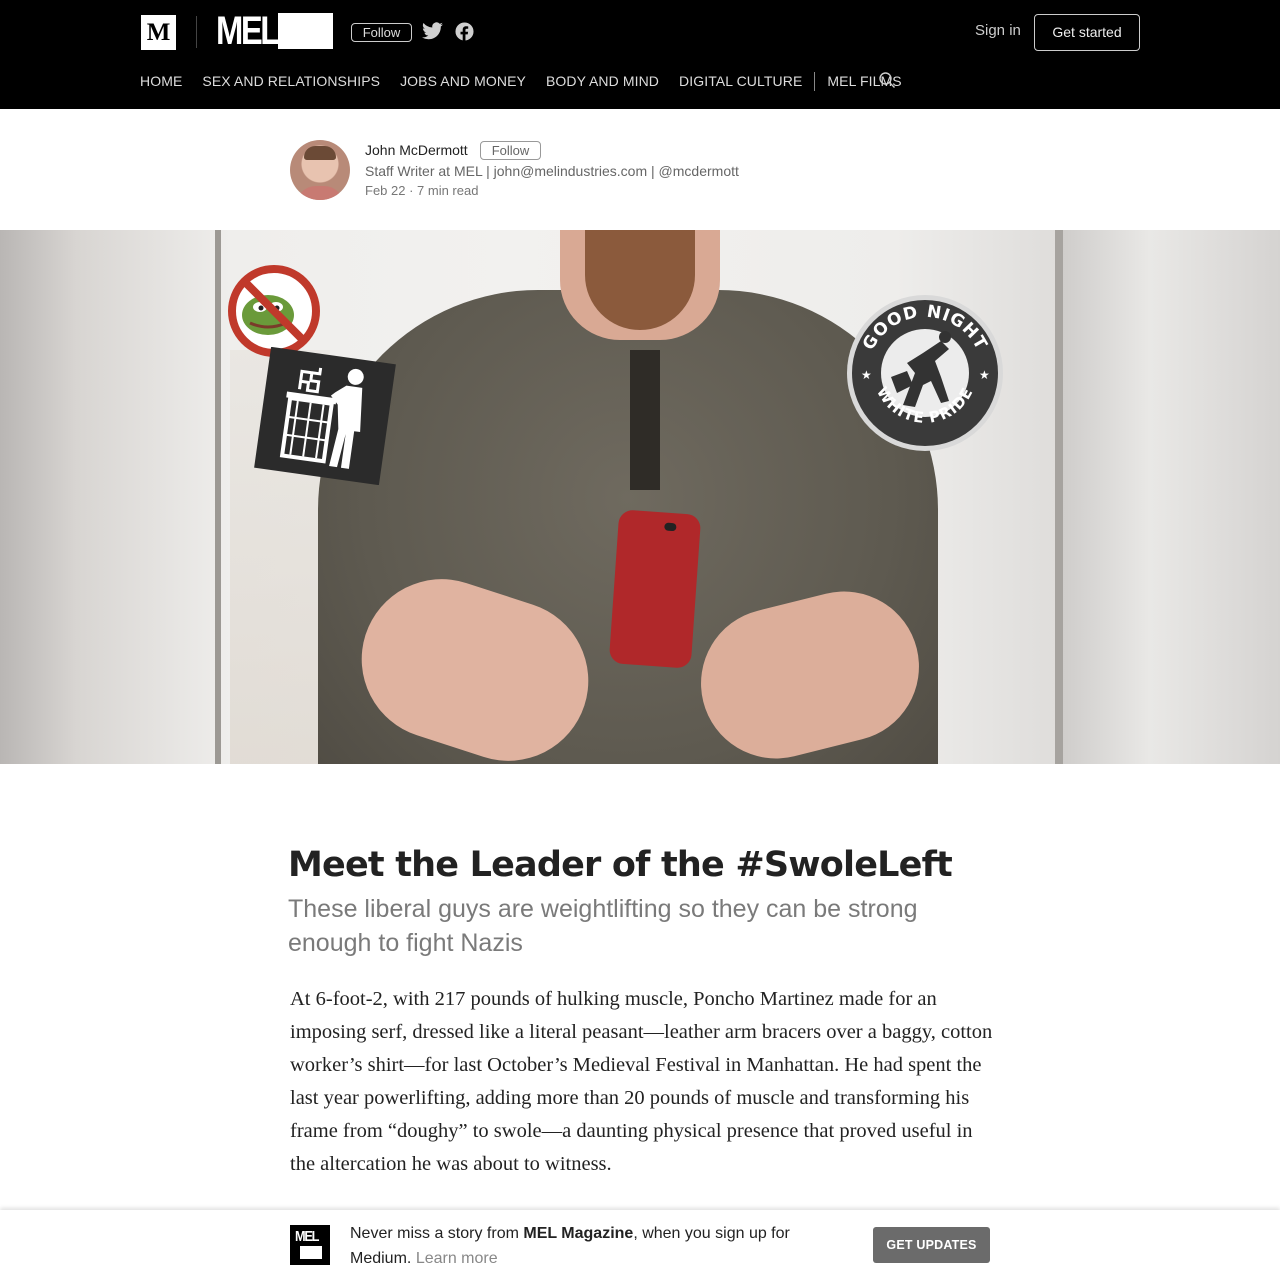  What do you see at coordinates (464, 31) in the screenshot?
I see `facebook-icon` at bounding box center [464, 31].